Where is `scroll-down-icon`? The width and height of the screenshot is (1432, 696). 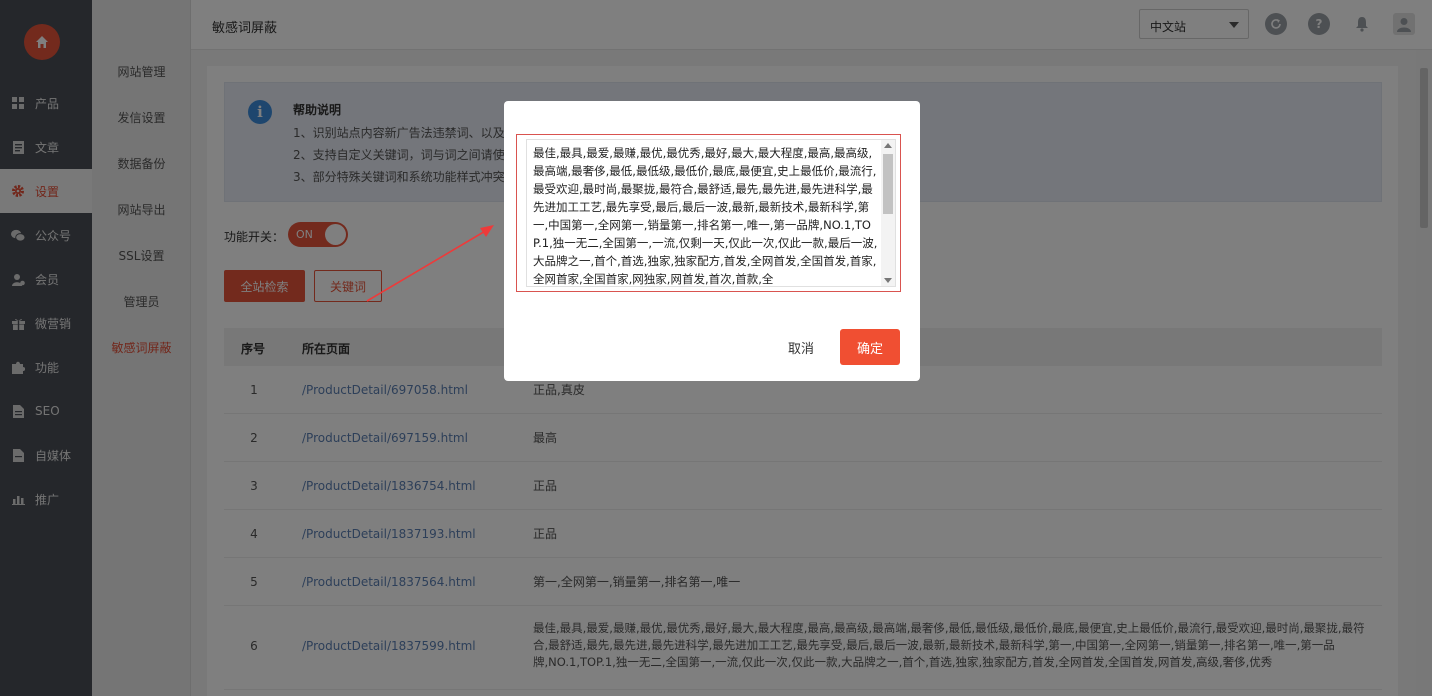
scroll-down-icon is located at coordinates (888, 280).